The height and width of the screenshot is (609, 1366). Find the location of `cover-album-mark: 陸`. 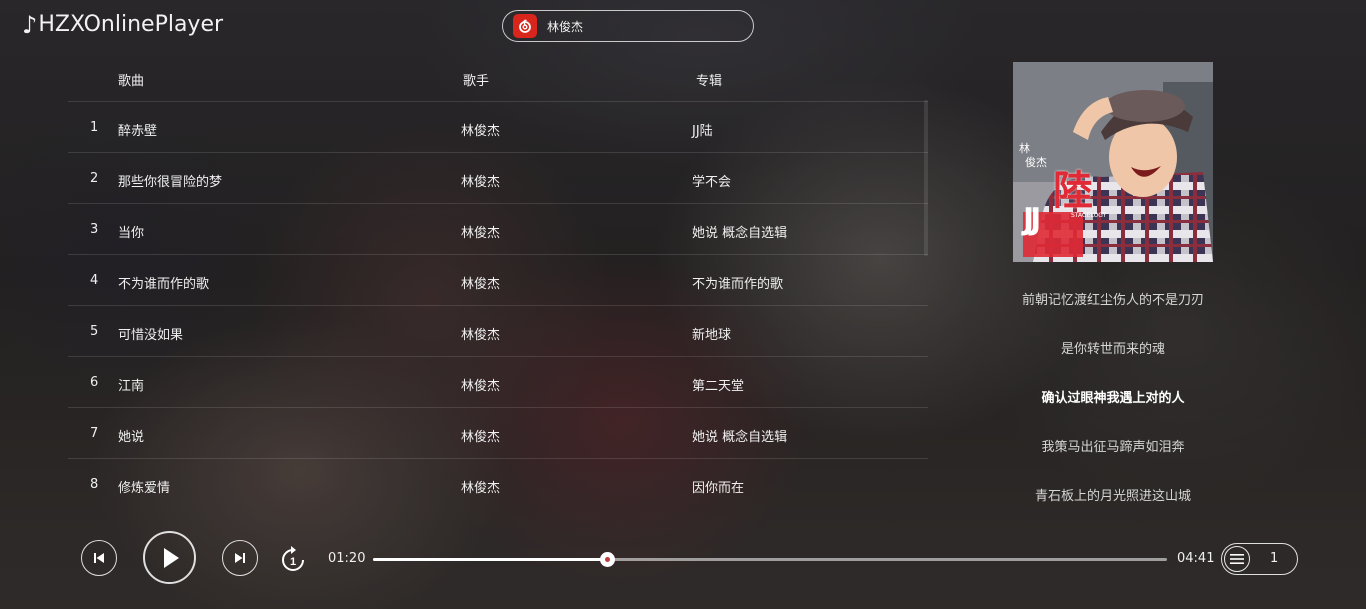

cover-album-mark: 陸 is located at coordinates (1073, 191).